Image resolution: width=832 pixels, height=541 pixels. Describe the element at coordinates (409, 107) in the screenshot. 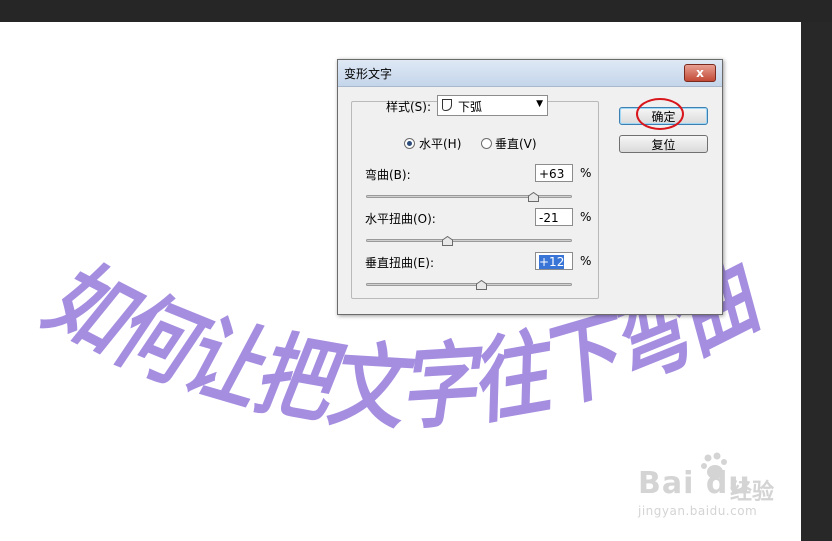

I see `style-label: 样式(S):` at that location.